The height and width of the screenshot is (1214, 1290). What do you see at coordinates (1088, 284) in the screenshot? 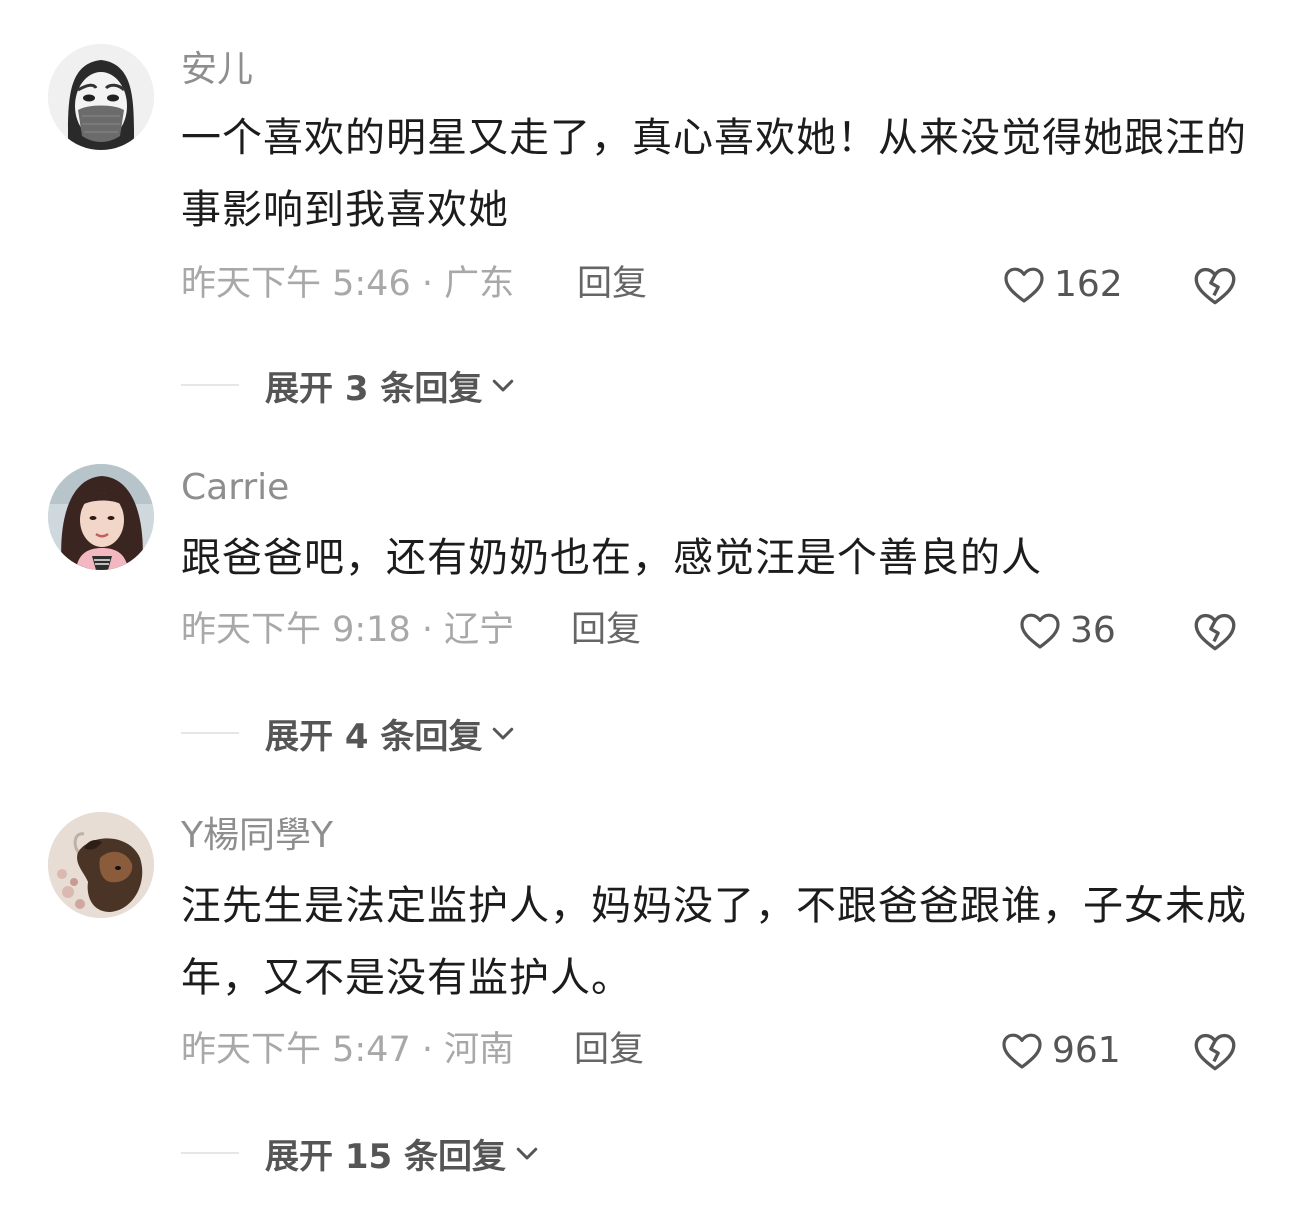
I see `like-count: 162` at bounding box center [1088, 284].